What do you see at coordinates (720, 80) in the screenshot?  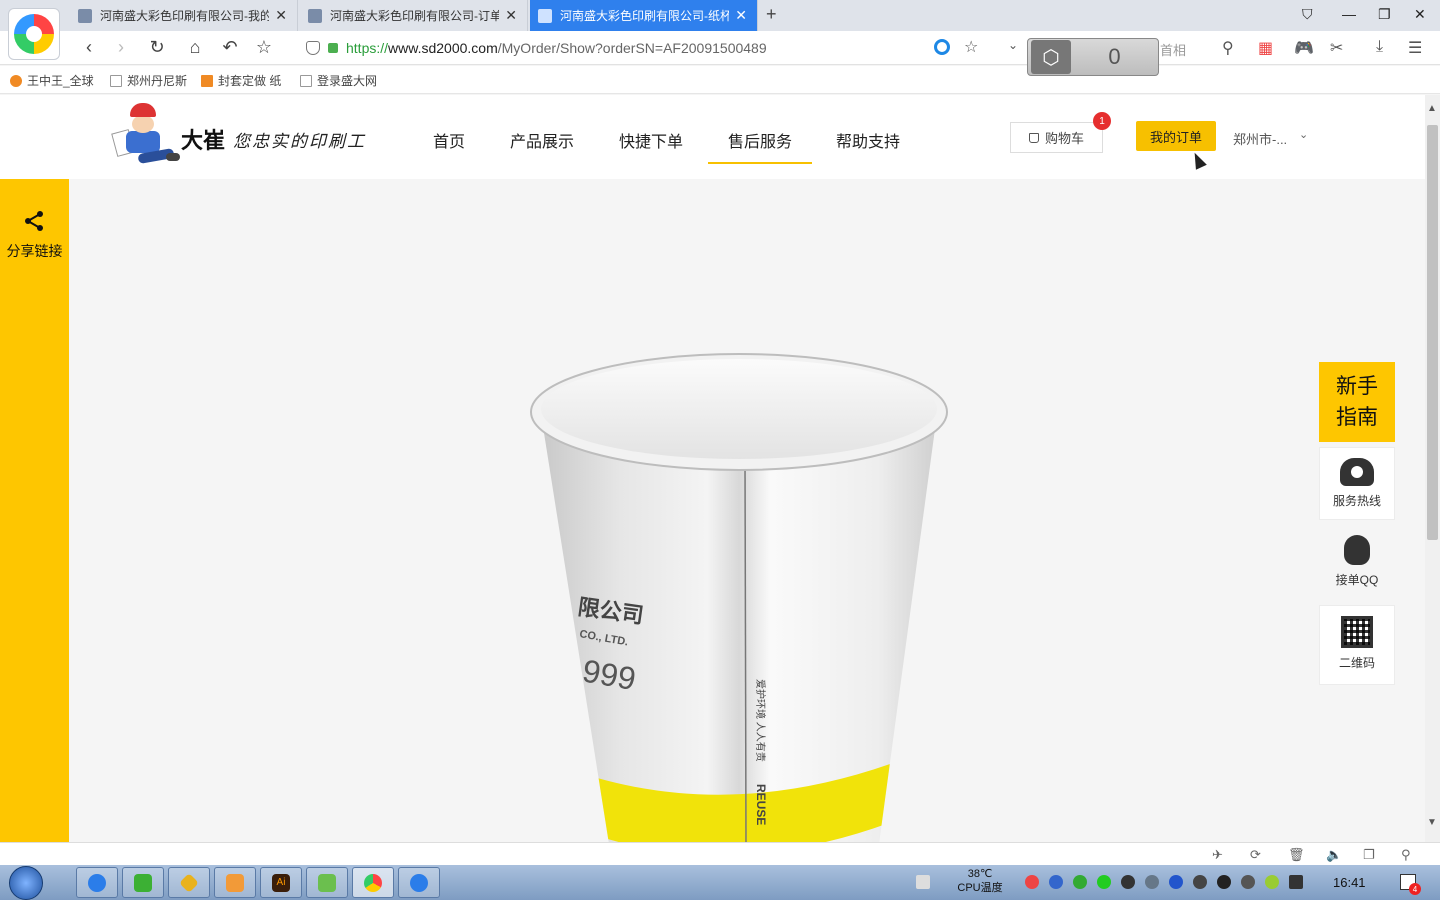 I see `bookmarks-bar: 王中王_全球 郑州丹尼斯 封套定做 纸 登录盛大网` at bounding box center [720, 80].